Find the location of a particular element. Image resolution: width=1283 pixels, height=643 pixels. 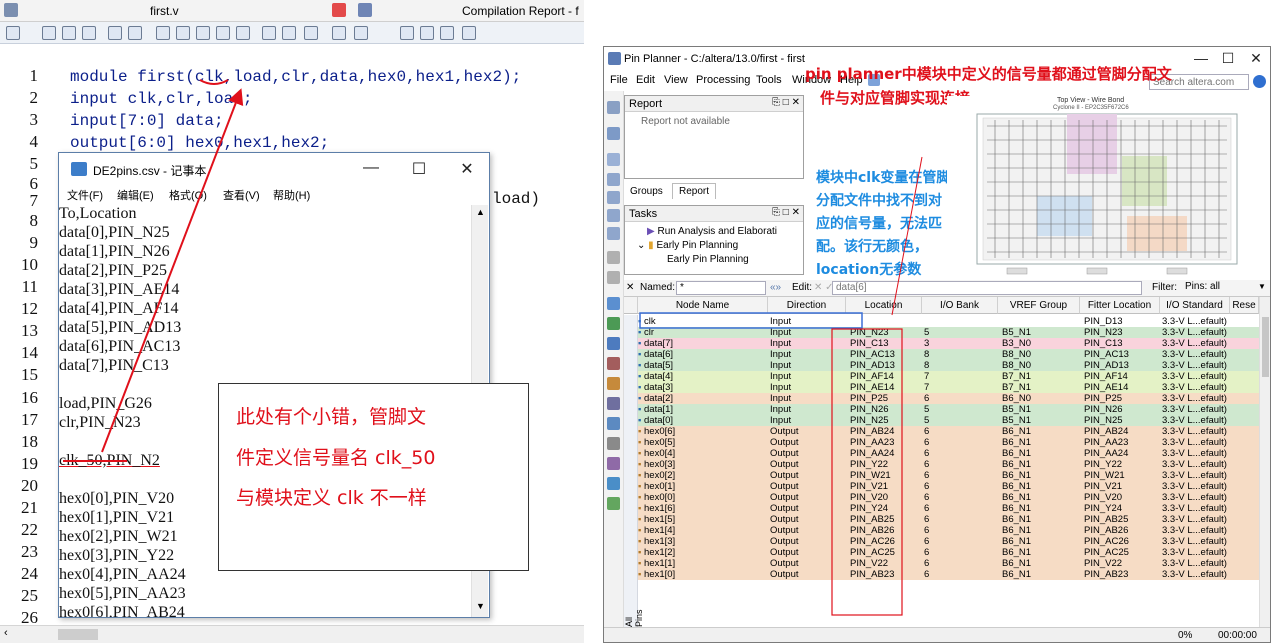

cell-loc: PIN_AB26 is located at coordinates (885, 530).